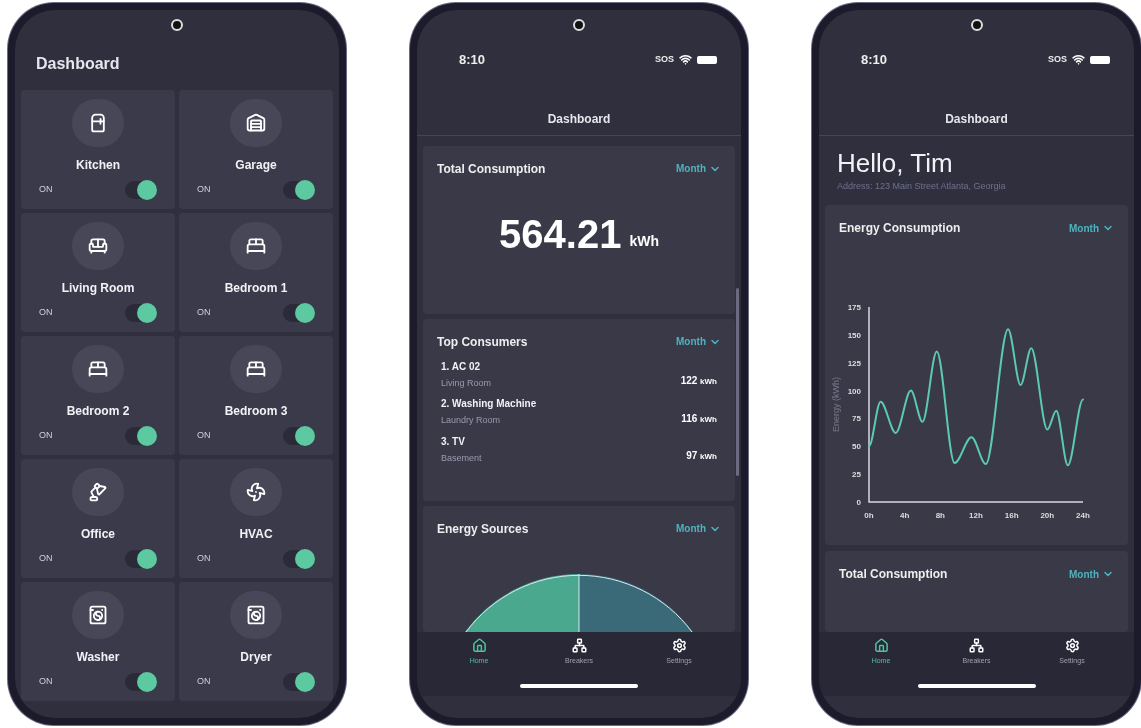 The width and height of the screenshot is (1141, 728). What do you see at coordinates (854, 363) in the screenshot?
I see `y-tick-label: 125` at bounding box center [854, 363].